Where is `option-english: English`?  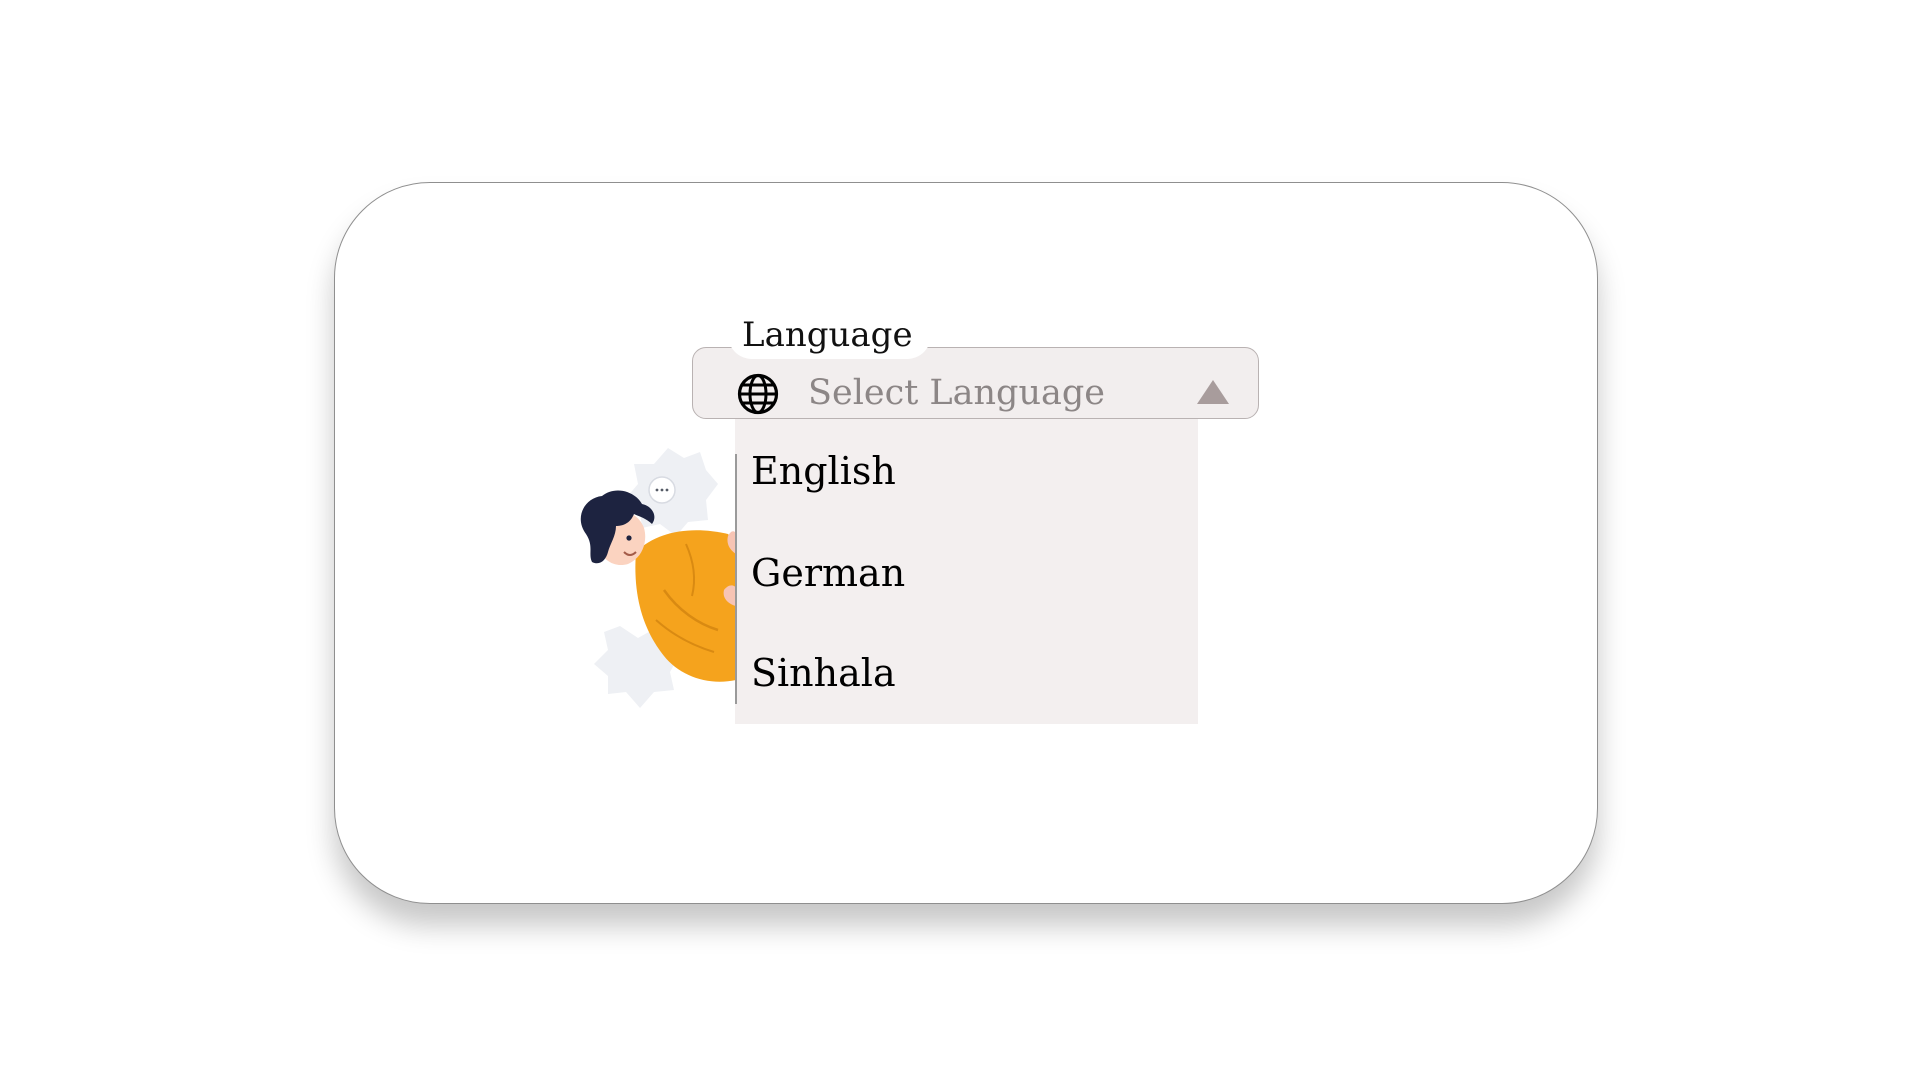
option-english: English is located at coordinates (823, 471).